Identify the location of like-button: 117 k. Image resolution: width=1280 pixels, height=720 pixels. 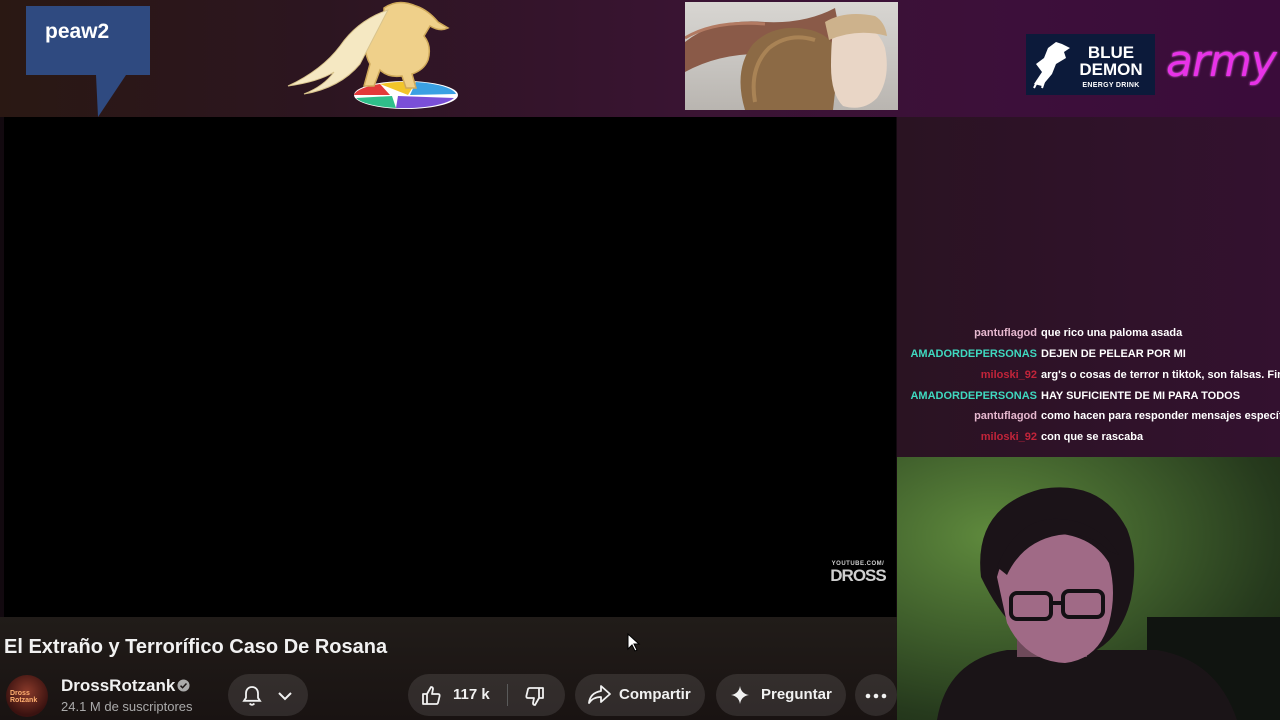
(457, 695).